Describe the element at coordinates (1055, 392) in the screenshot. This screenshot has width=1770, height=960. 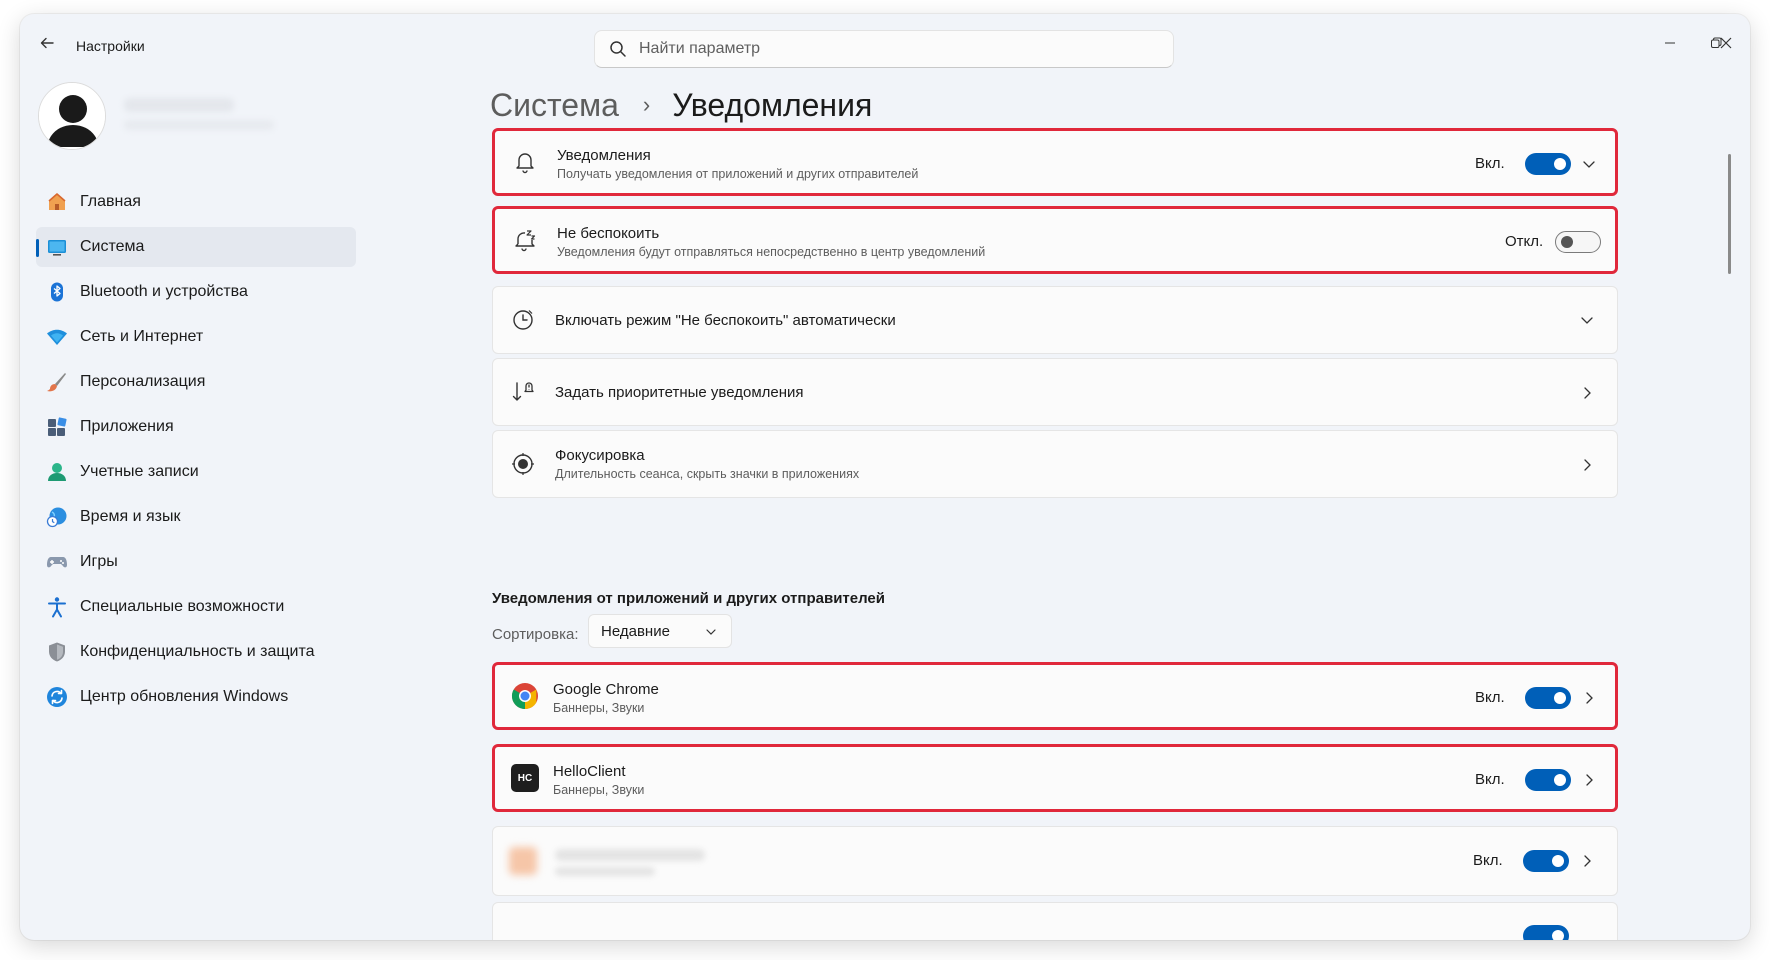
I see `priority-notifications-row: Задать приоритетные уведомления` at that location.